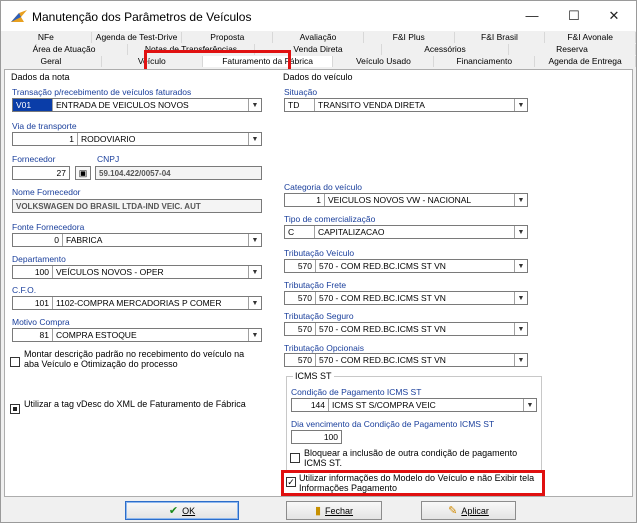 This screenshot has height=523, width=637. I want to click on tab-acessorios: Acessórios, so click(445, 49).